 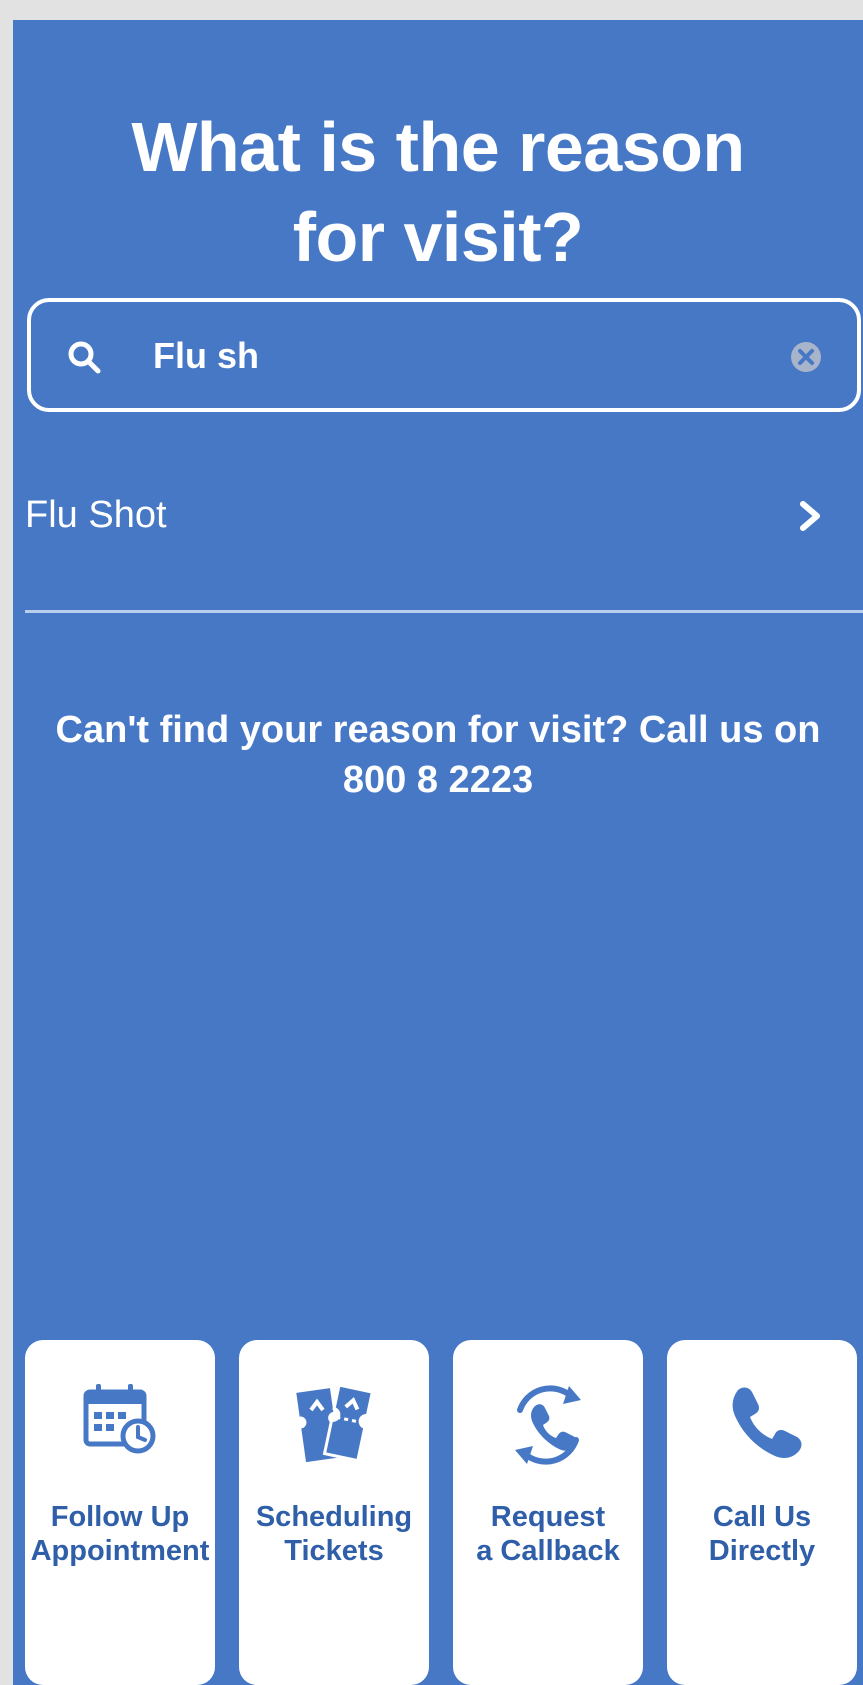 What do you see at coordinates (438, 192) in the screenshot?
I see `page-title: What is the reason for visit?` at bounding box center [438, 192].